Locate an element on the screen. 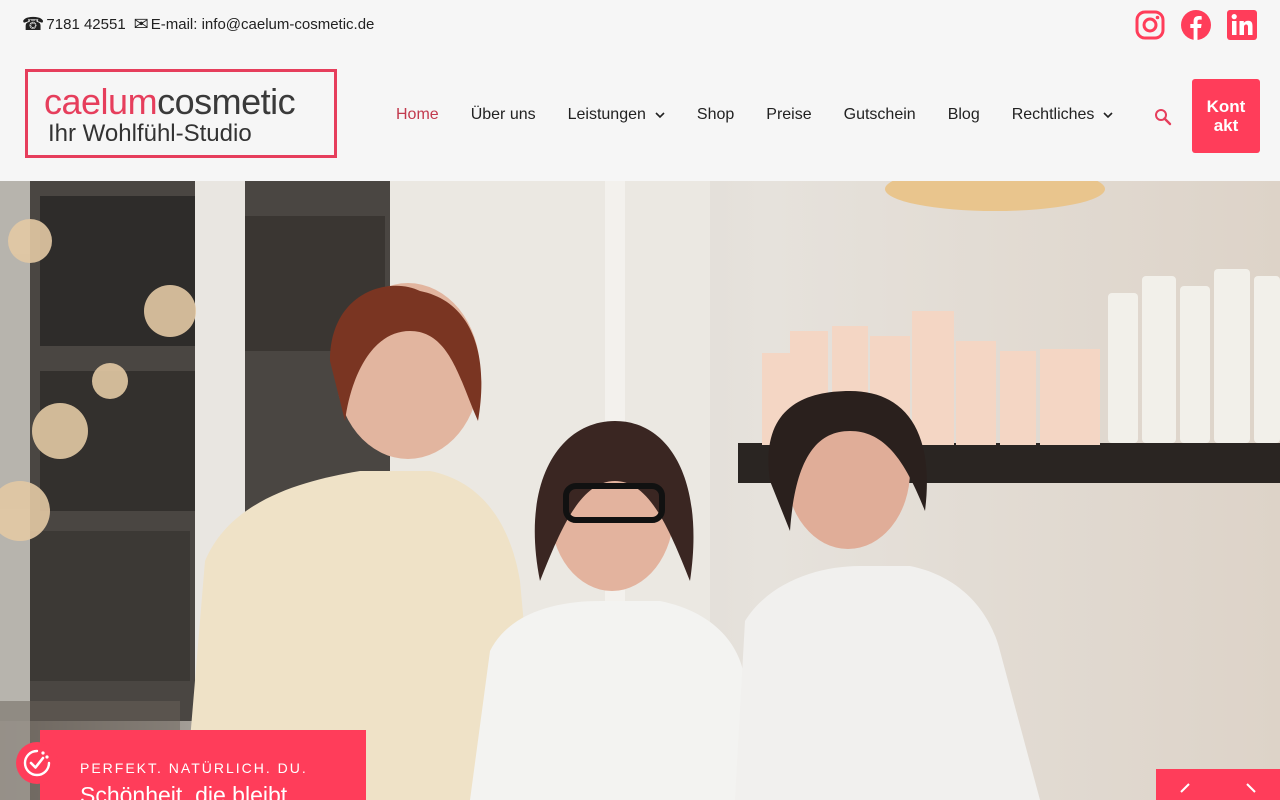 The height and width of the screenshot is (800, 1280). slider-arrows is located at coordinates (1218, 784).